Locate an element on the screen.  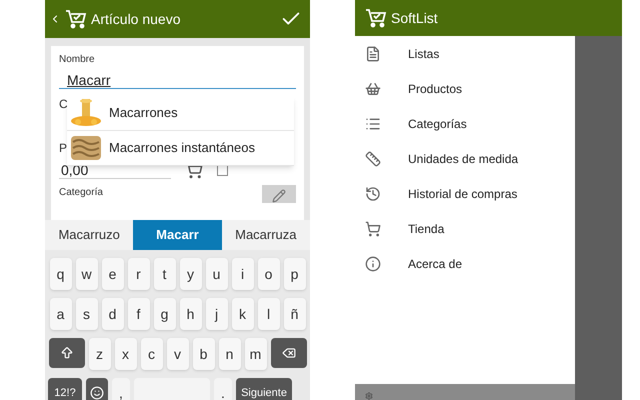
drawer-item: Historial de compras is located at coordinates (465, 193).